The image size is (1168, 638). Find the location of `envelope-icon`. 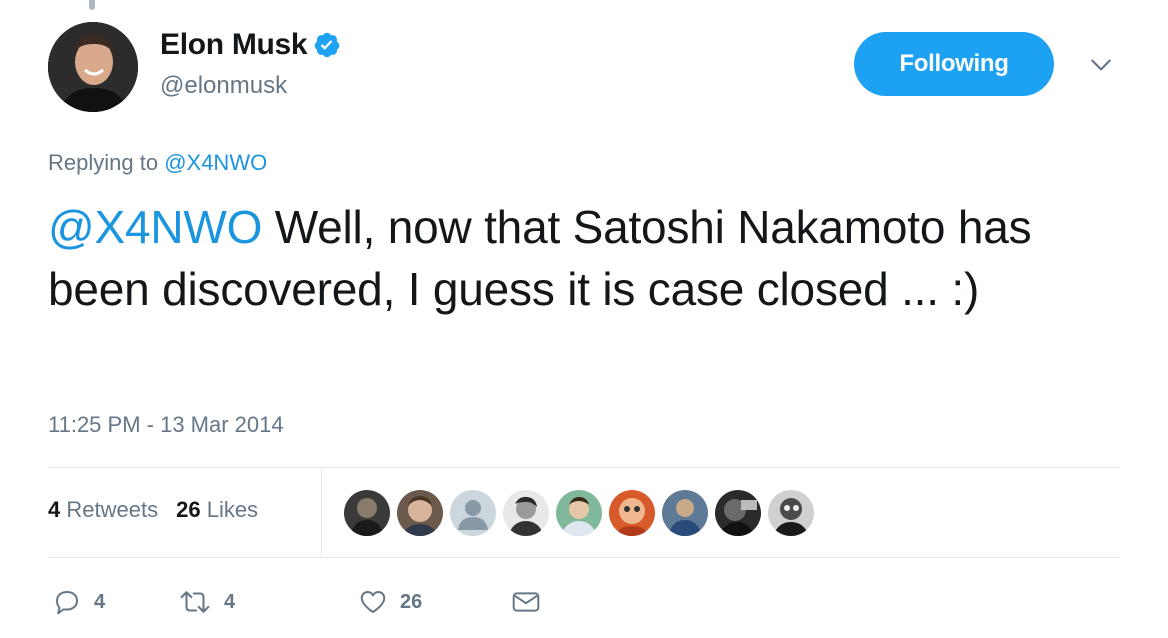

envelope-icon is located at coordinates (526, 602).